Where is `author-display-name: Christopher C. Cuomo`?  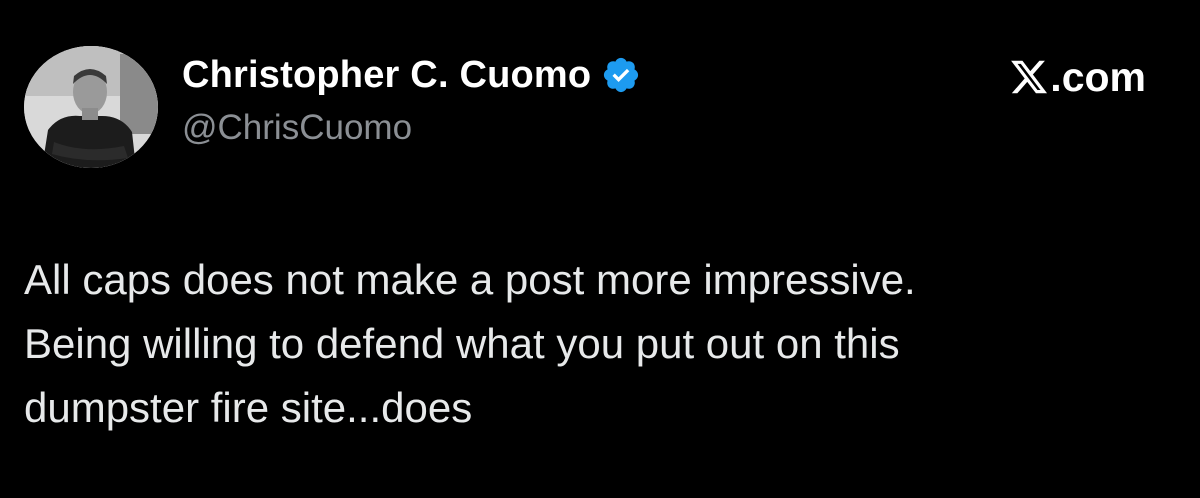
author-display-name: Christopher C. Cuomo is located at coordinates (386, 75).